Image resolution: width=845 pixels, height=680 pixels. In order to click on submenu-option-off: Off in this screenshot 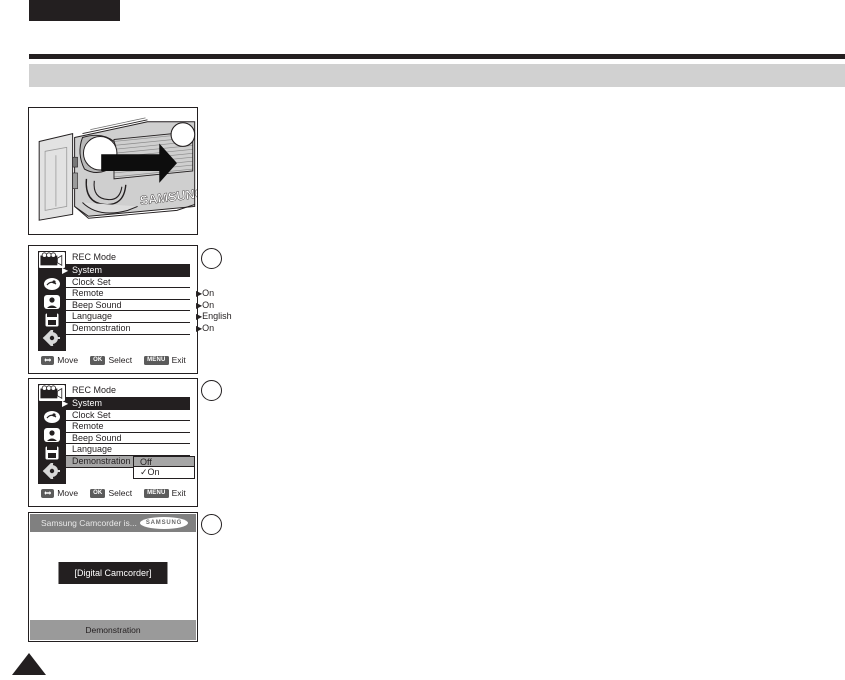, I will do `click(164, 461)`.